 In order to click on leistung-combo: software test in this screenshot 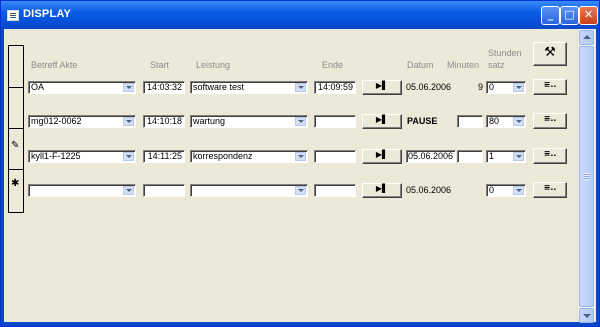, I will do `click(249, 87)`.